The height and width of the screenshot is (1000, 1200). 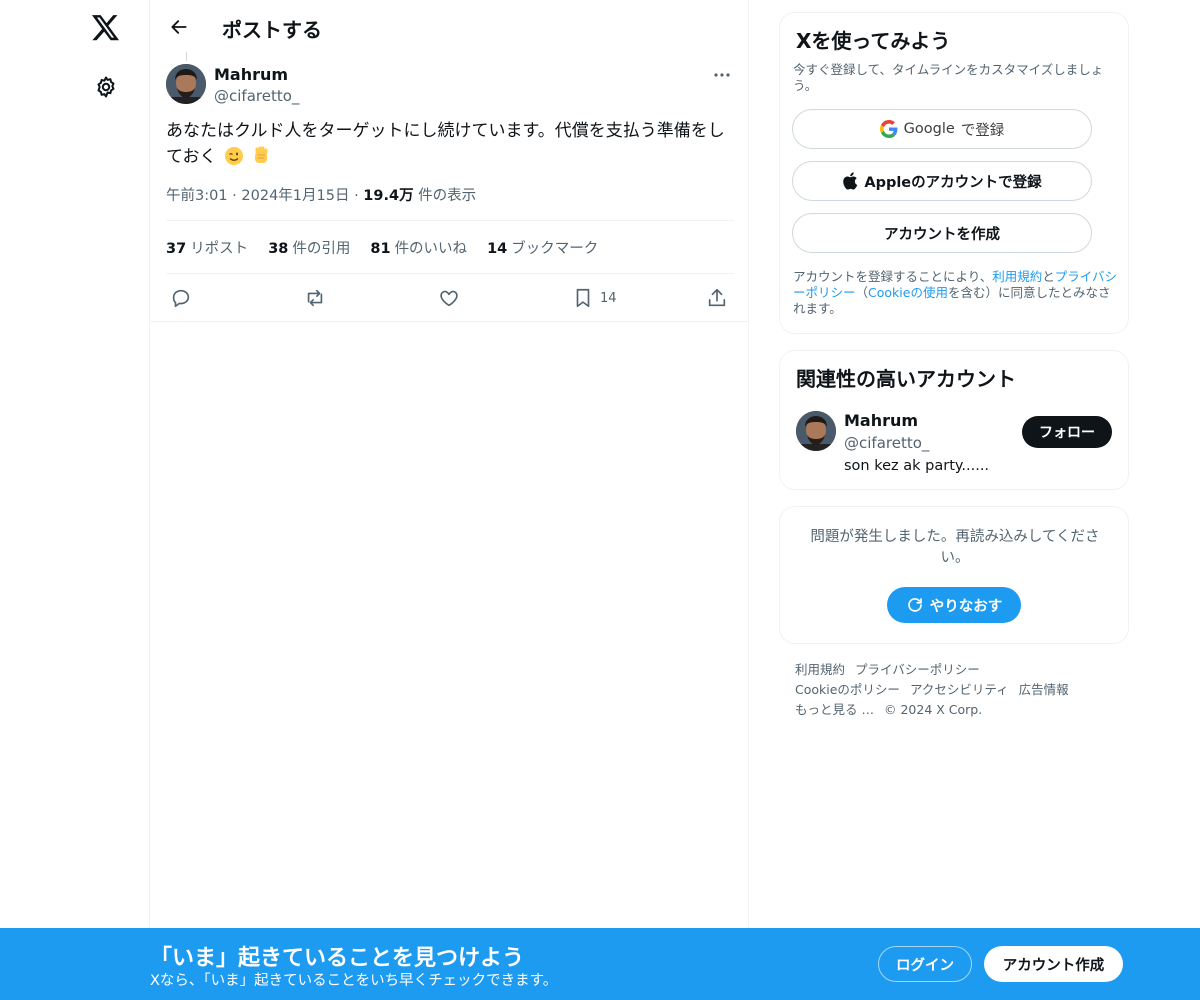 What do you see at coordinates (1053, 964) in the screenshot?
I see `signup-button: アカウント作成` at bounding box center [1053, 964].